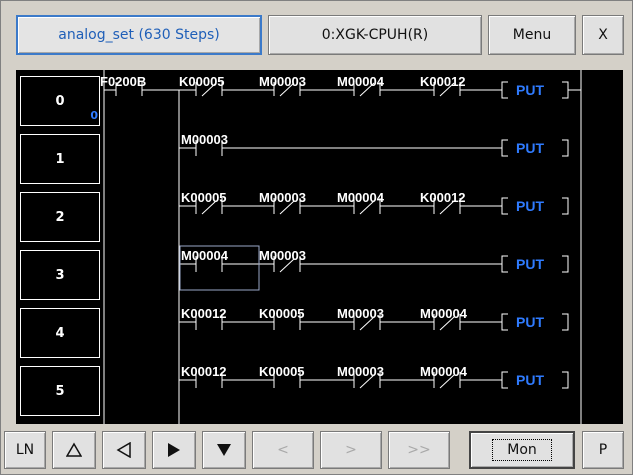 This screenshot has height=475, width=633. What do you see at coordinates (25, 450) in the screenshot?
I see `ln-button: LN` at bounding box center [25, 450].